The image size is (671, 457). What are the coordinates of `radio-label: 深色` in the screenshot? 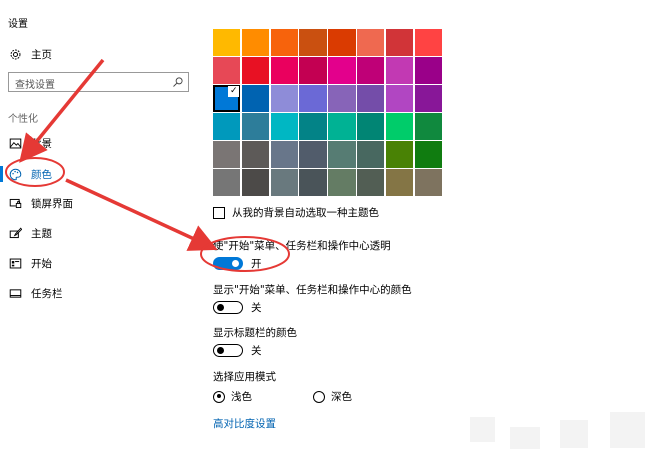 It's located at (341, 397).